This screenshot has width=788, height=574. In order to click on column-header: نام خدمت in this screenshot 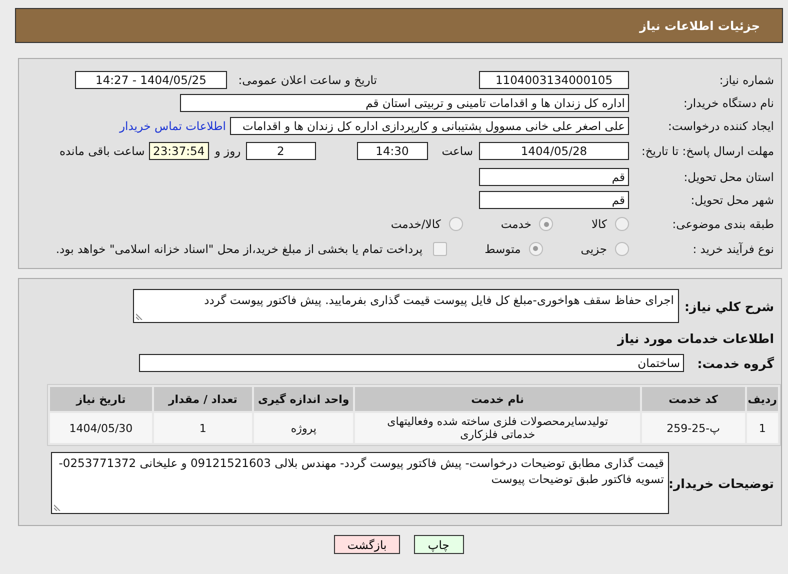, I will do `click(497, 399)`.